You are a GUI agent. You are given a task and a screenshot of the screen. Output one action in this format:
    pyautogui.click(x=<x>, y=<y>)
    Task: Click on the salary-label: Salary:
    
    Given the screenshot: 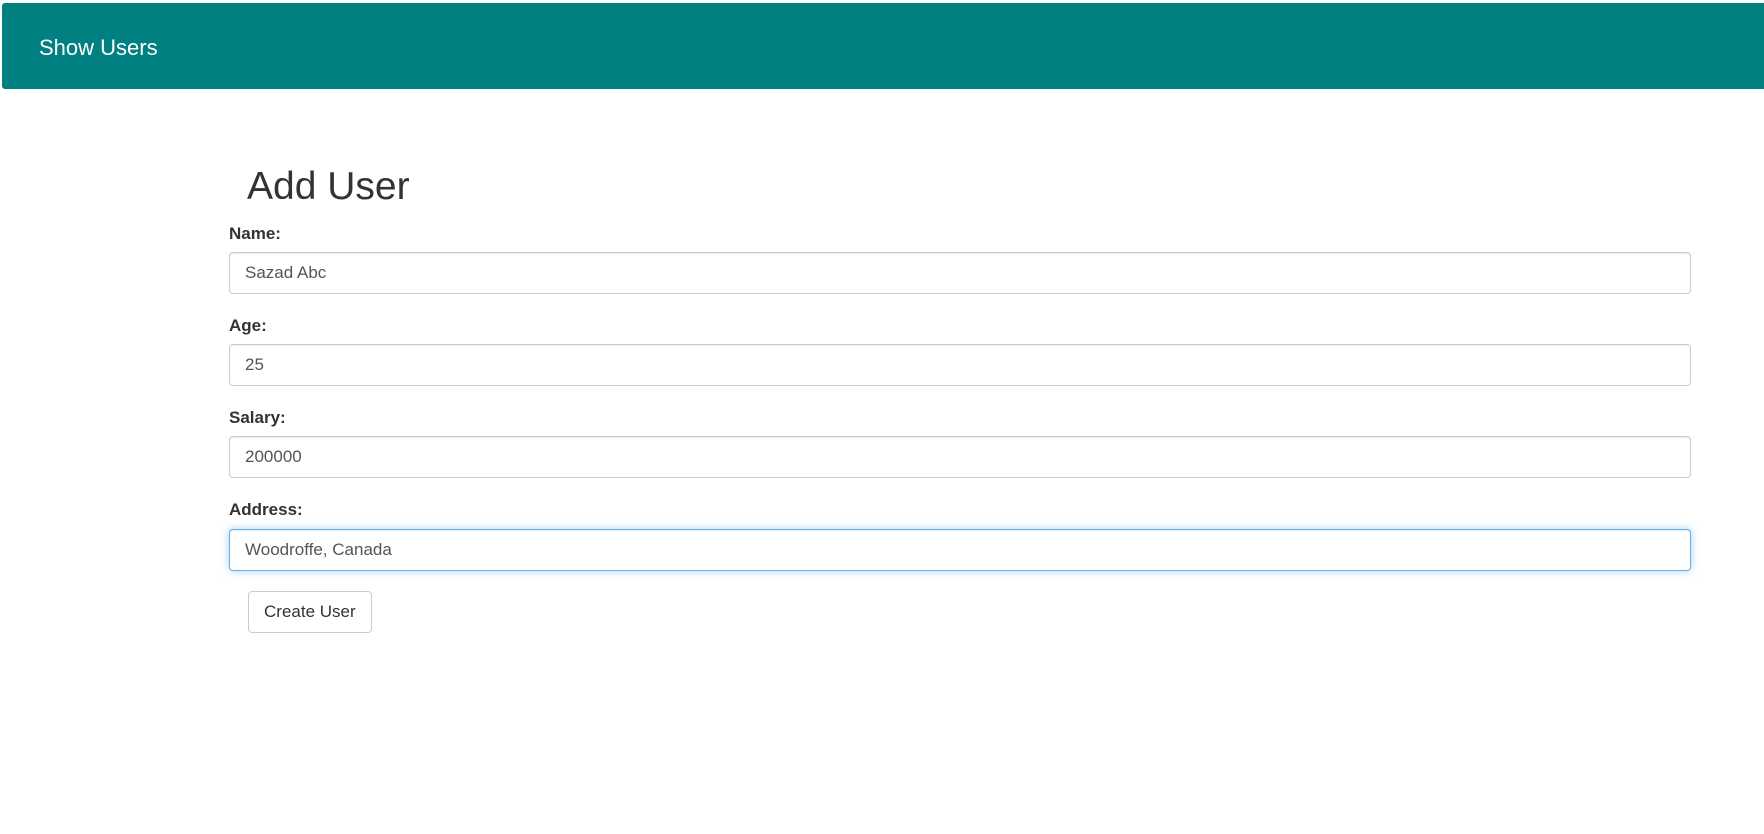 What is the action you would take?
    pyautogui.click(x=257, y=417)
    